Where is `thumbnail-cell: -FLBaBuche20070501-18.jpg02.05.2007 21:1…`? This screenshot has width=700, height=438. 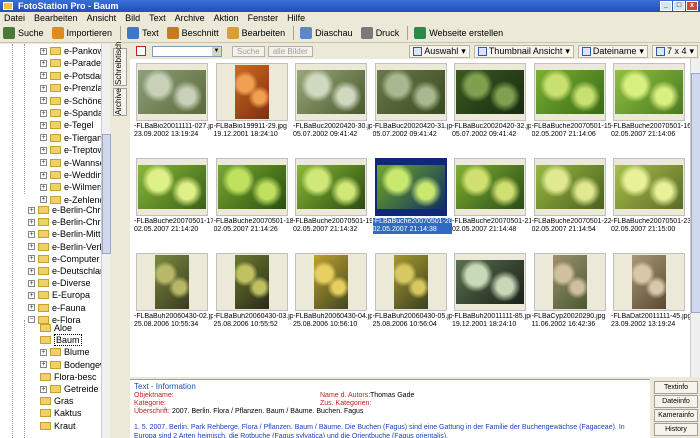
thumbnail-cell: -FLBaBuche20070501-18.jpg02.05.2007 21:1… is located at coordinates (253, 203).